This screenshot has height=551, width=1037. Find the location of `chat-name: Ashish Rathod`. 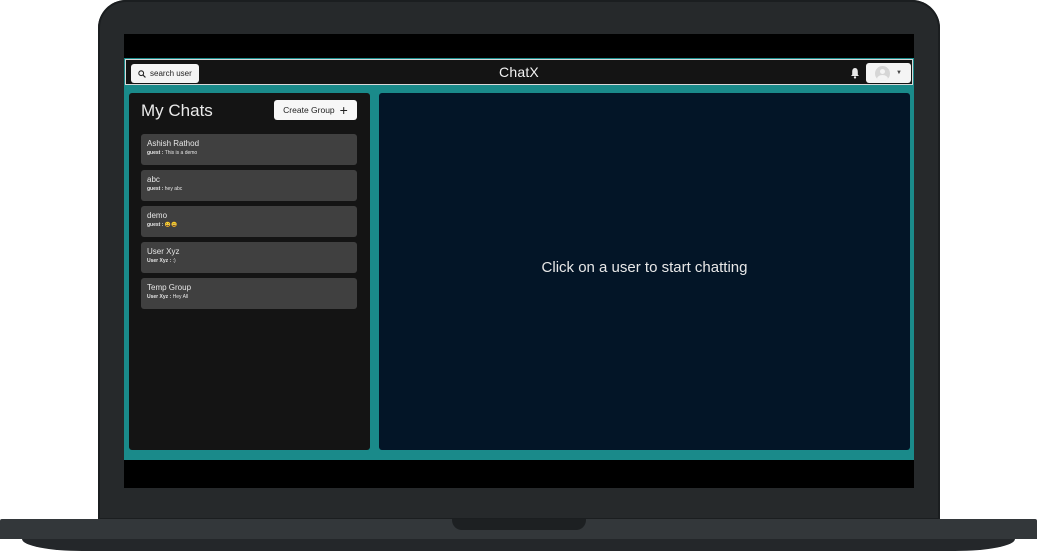

chat-name: Ashish Rathod is located at coordinates (173, 143).